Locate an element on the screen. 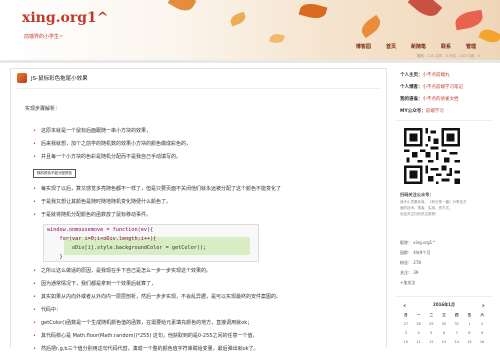 This screenshot has width=500, height=352. code-line: for(var i=0;i<oDiv.length;i++){ is located at coordinates (102, 239).